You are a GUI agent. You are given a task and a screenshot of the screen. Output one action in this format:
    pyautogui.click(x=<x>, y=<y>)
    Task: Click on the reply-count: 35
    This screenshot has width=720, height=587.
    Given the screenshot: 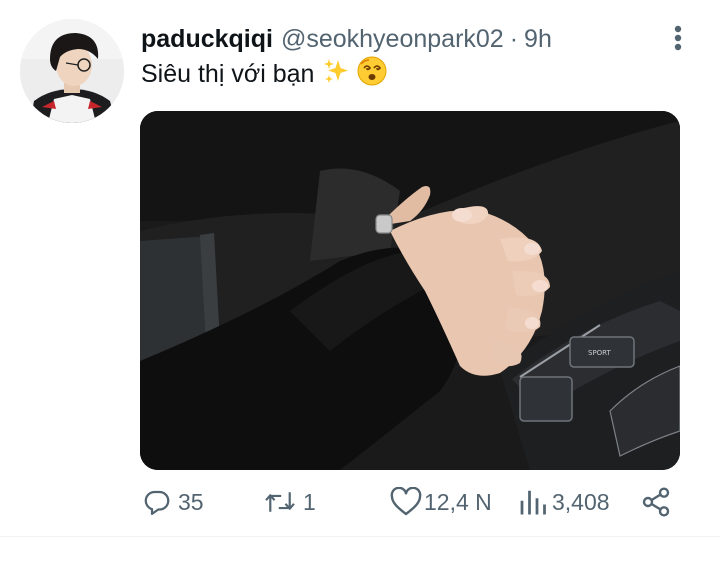 What is the action you would take?
    pyautogui.click(x=191, y=501)
    